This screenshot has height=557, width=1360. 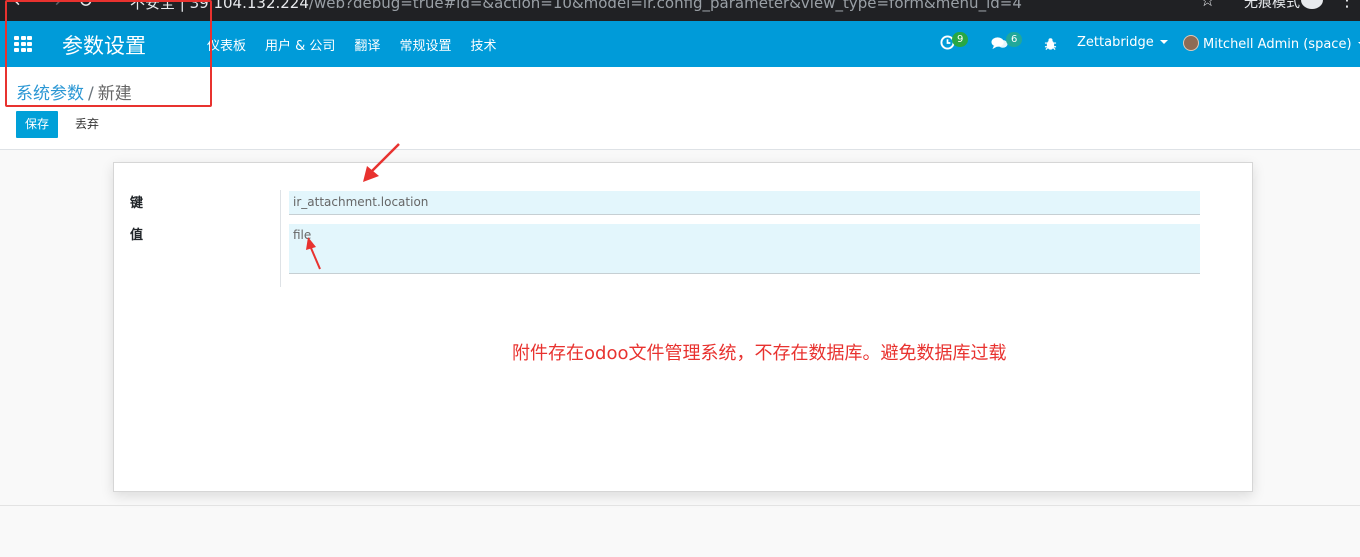 What do you see at coordinates (1014, 39) in the screenshot?
I see `messages-count-badge: 6` at bounding box center [1014, 39].